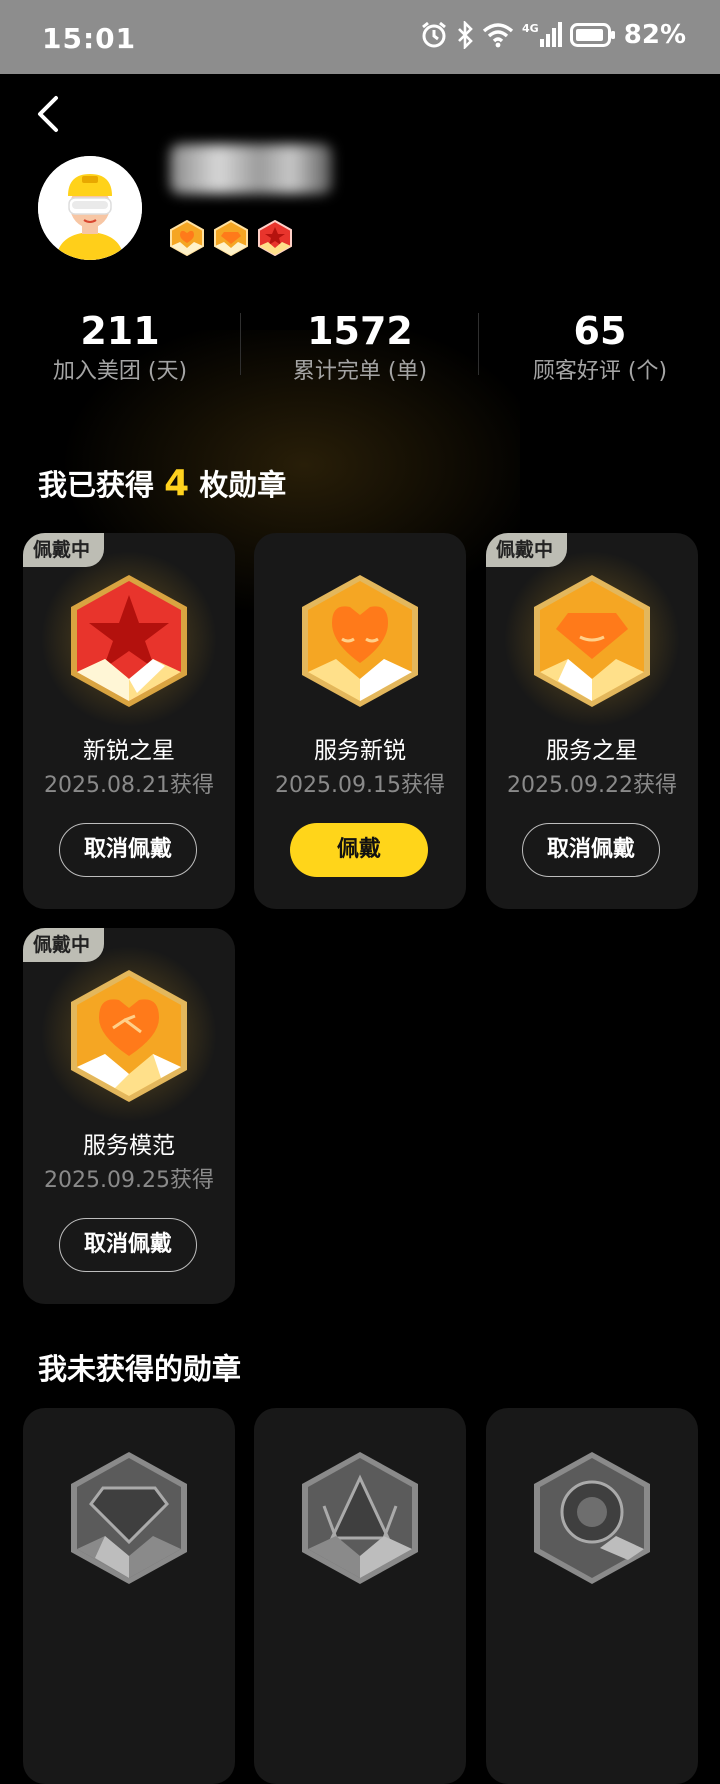 The width and height of the screenshot is (720, 1784). I want to click on stats-row: 211 加入美团 (天) 1572 累计完单 (单) 65 顾客好评 (个), so click(360, 350).